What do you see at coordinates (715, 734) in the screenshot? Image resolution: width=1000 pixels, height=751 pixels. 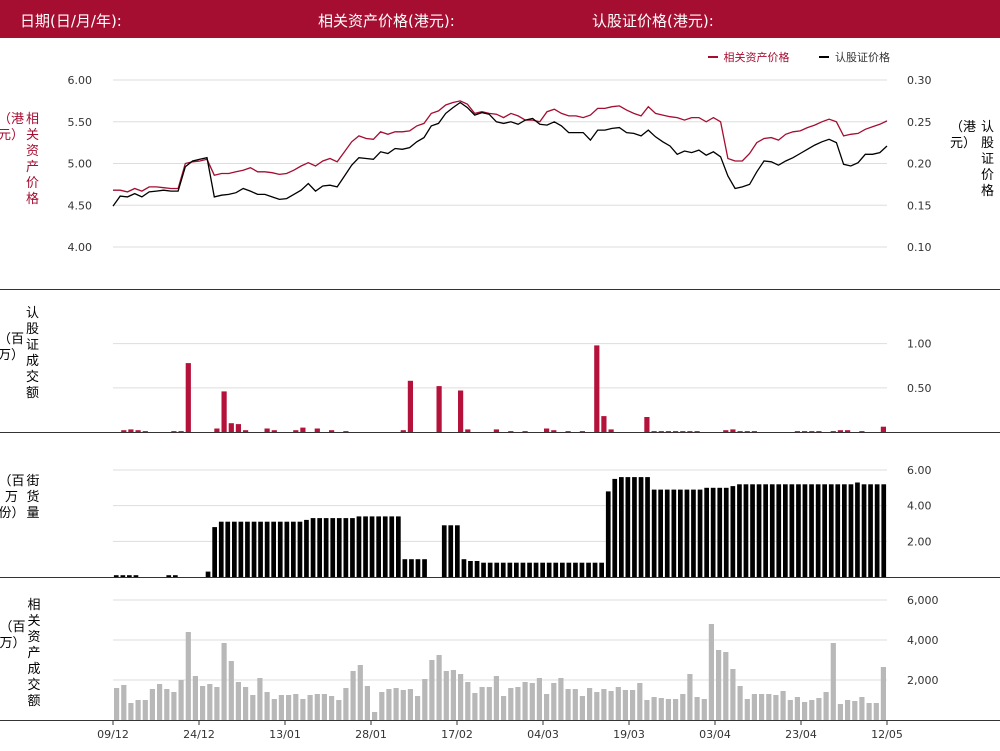 I see `x-axis-tick-label: 03/04` at bounding box center [715, 734].